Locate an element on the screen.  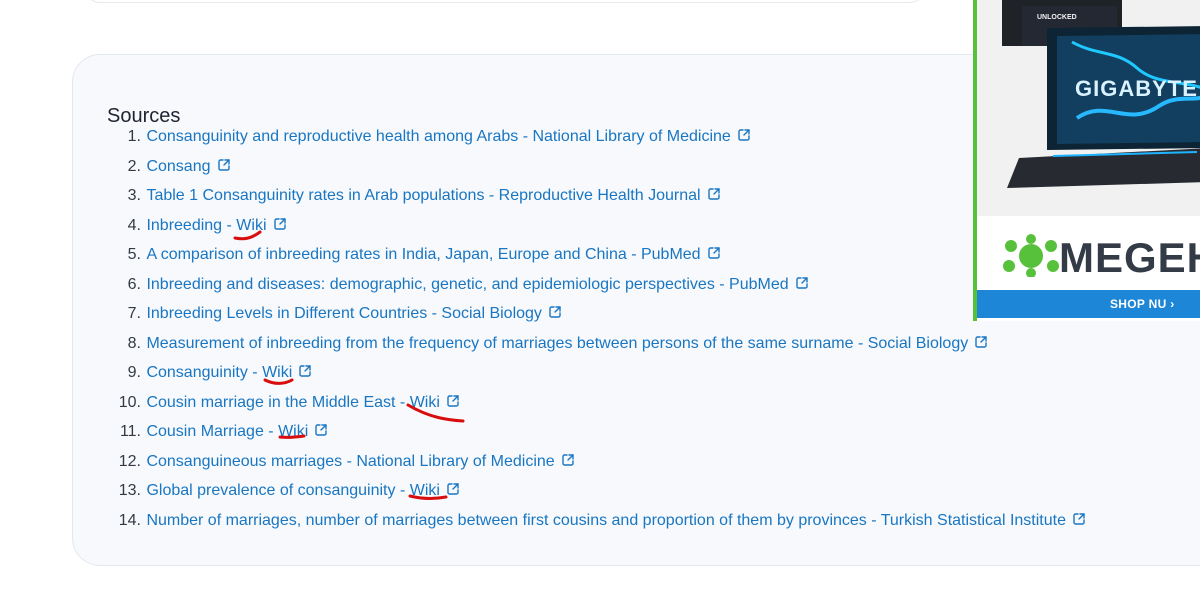
source-item: 2. Consang is located at coordinates (597, 167).